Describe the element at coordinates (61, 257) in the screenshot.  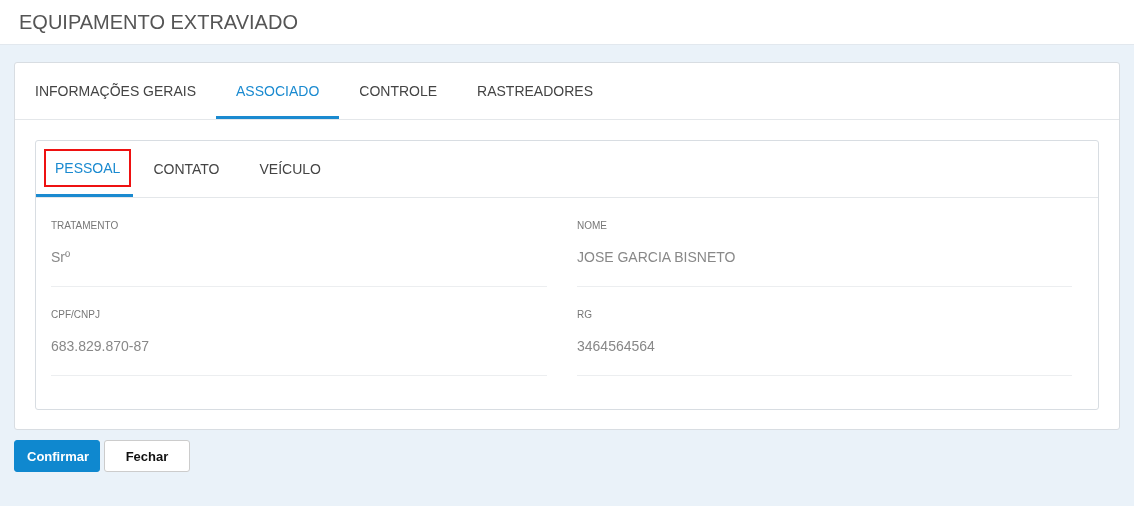
I see `field-value: Srº` at that location.